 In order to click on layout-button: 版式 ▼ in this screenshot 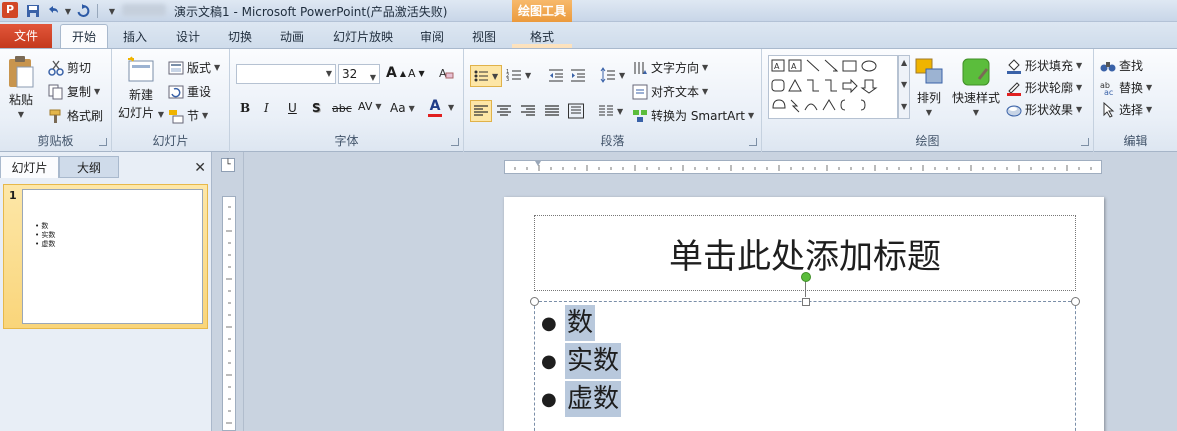, I will do `click(194, 67)`.